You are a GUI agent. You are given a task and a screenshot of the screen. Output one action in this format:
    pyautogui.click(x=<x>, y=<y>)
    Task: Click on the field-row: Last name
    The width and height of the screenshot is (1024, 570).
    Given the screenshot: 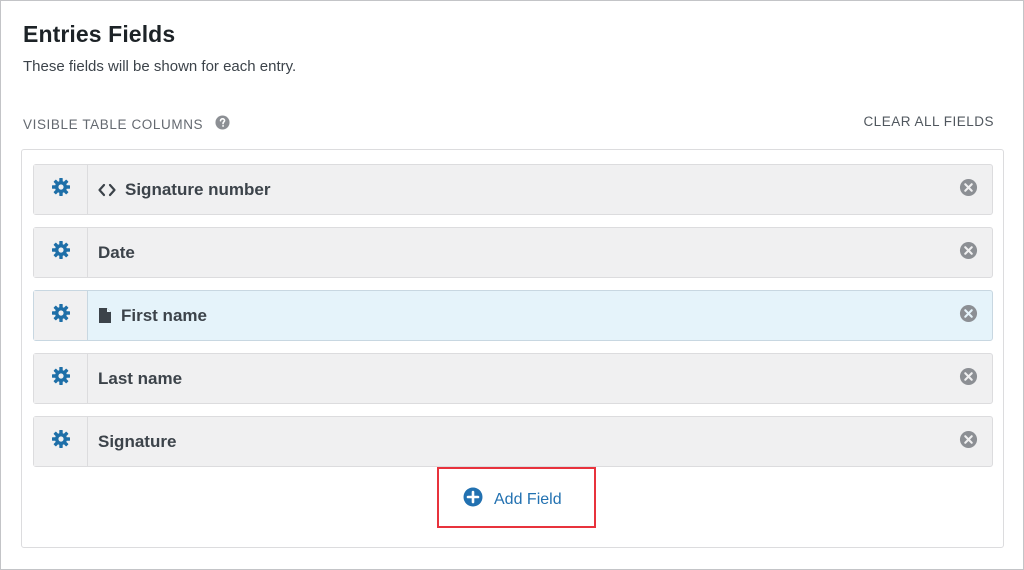 What is the action you would take?
    pyautogui.click(x=513, y=378)
    